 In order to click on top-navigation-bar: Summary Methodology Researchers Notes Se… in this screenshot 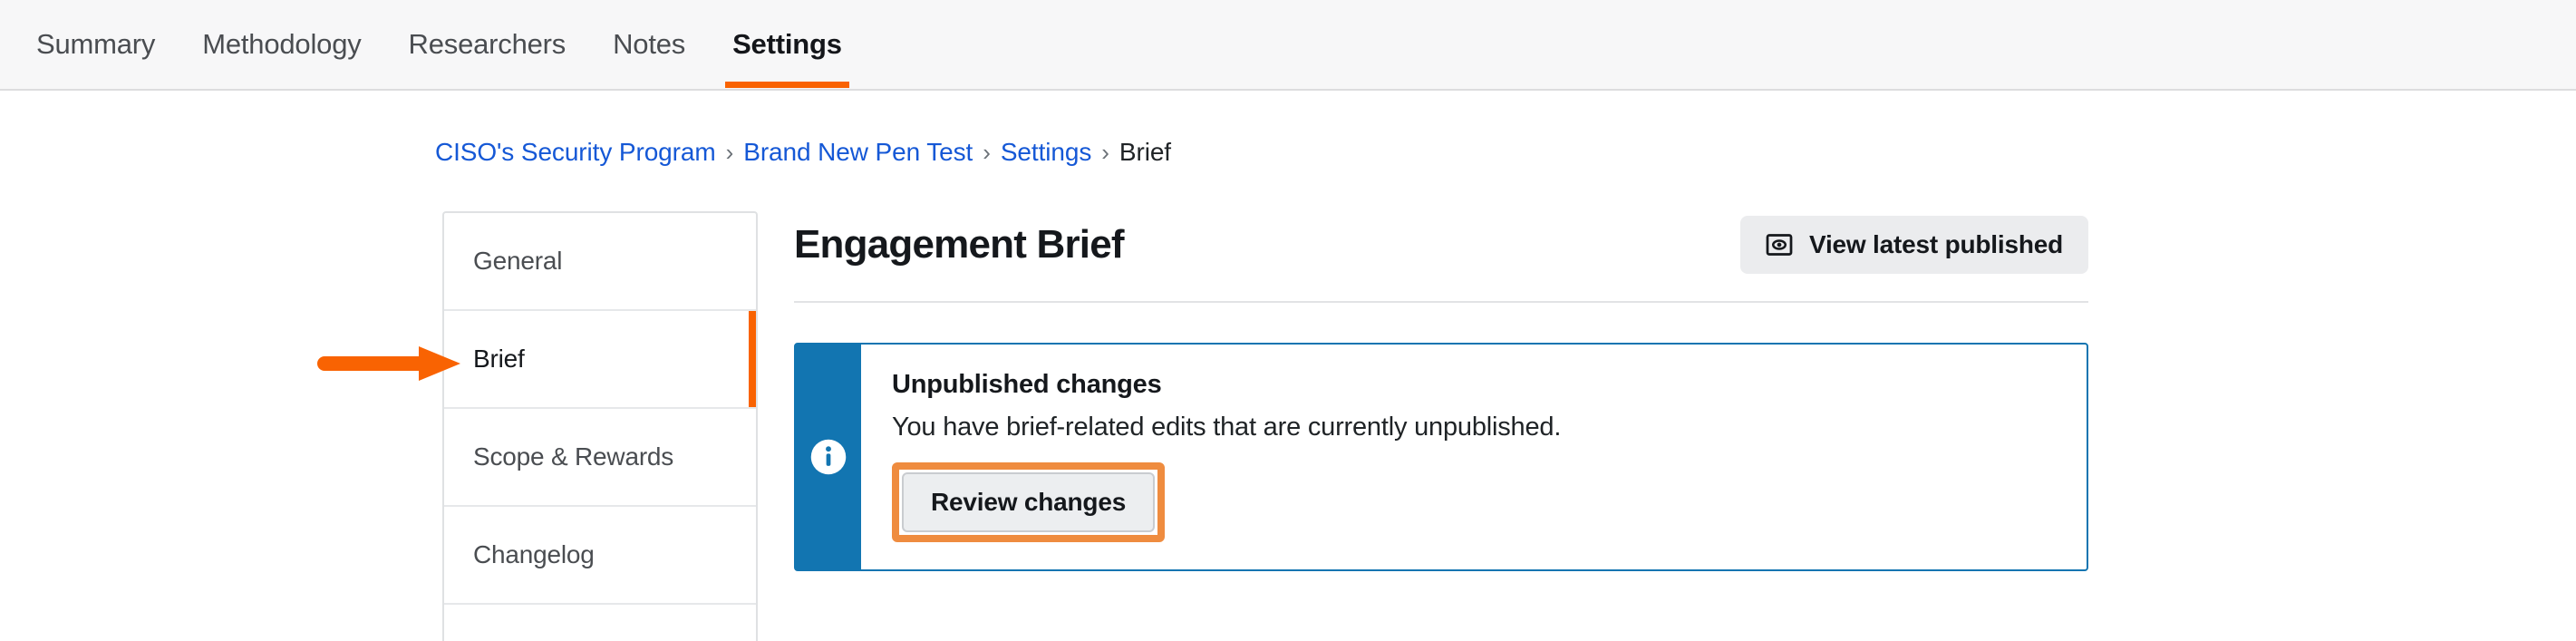, I will do `click(1288, 45)`.